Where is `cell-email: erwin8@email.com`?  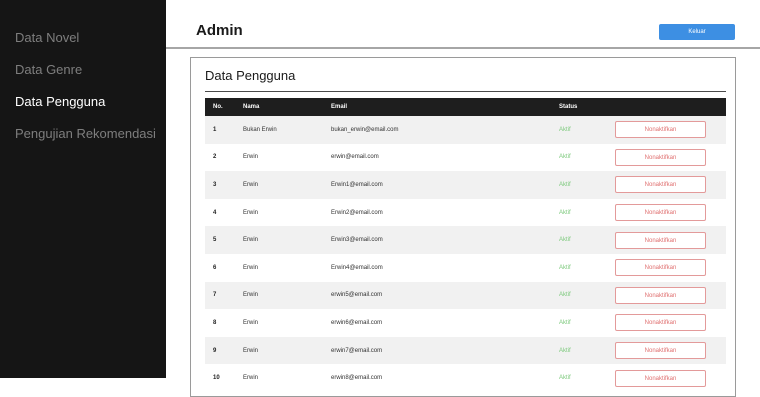
cell-email: erwin8@email.com is located at coordinates (357, 378).